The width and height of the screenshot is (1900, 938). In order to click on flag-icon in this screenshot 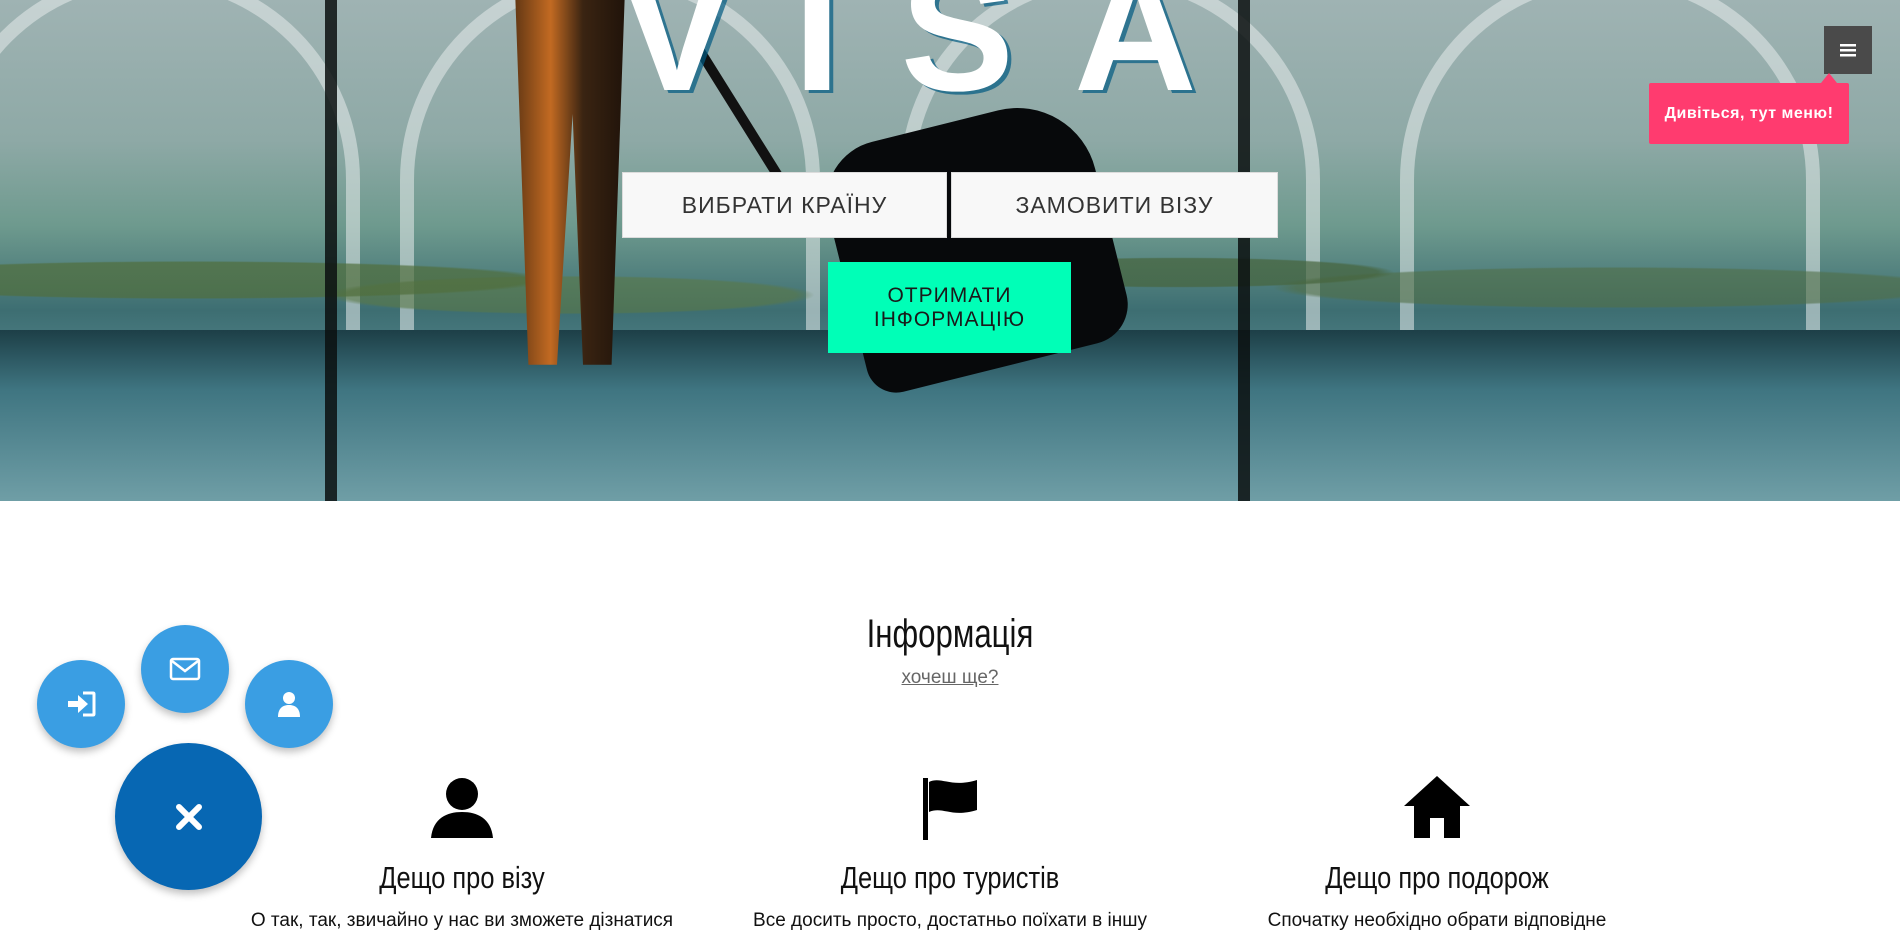, I will do `click(950, 805)`.